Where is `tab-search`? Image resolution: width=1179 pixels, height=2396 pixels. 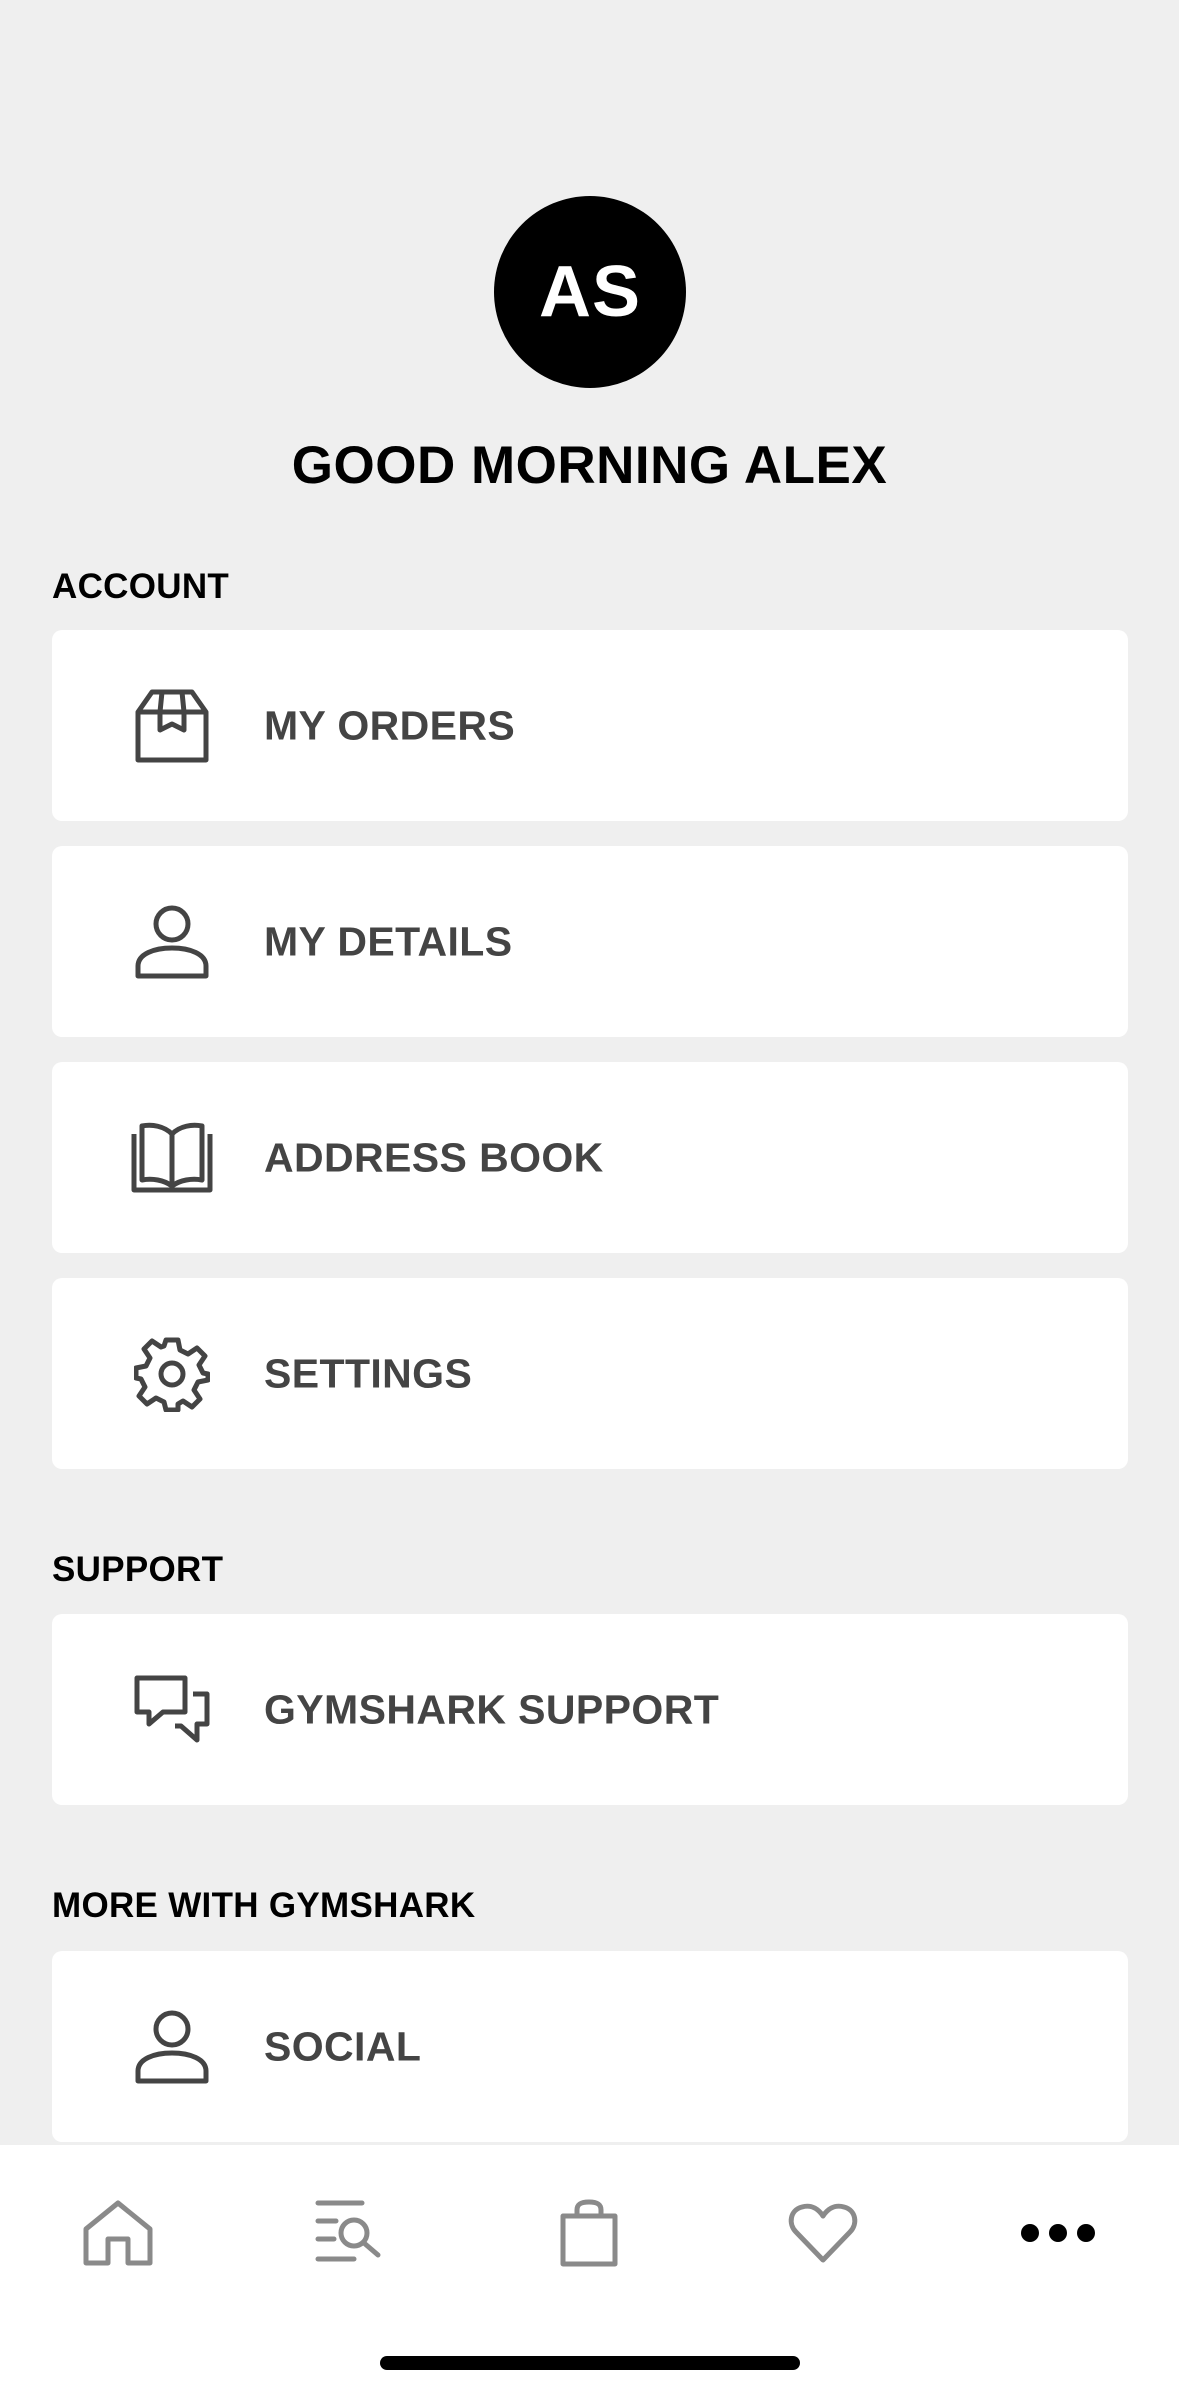
tab-search is located at coordinates (350, 2235).